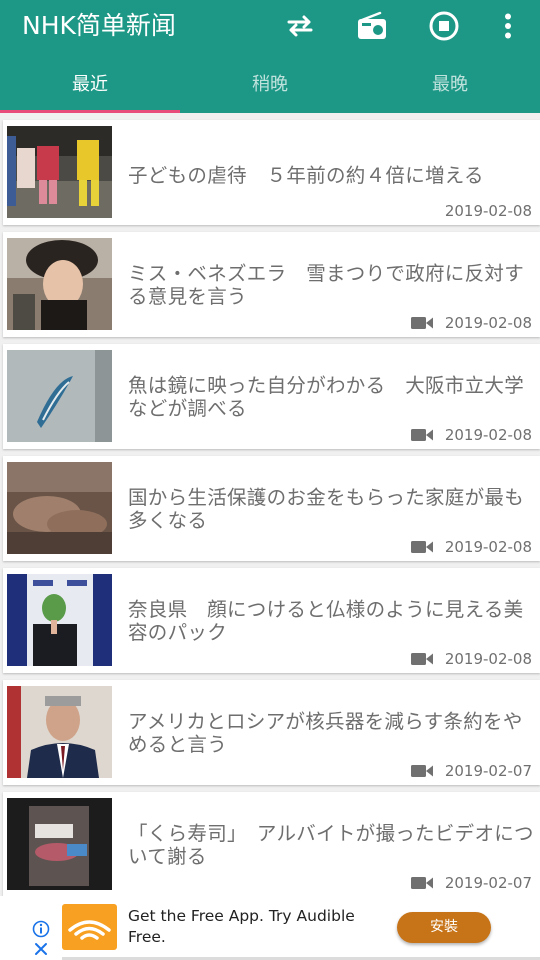 This screenshot has height=960, width=540. What do you see at coordinates (331, 845) in the screenshot?
I see `article-title: 「くら寿司」 アルバイトが撮ったビデオについて謝る` at bounding box center [331, 845].